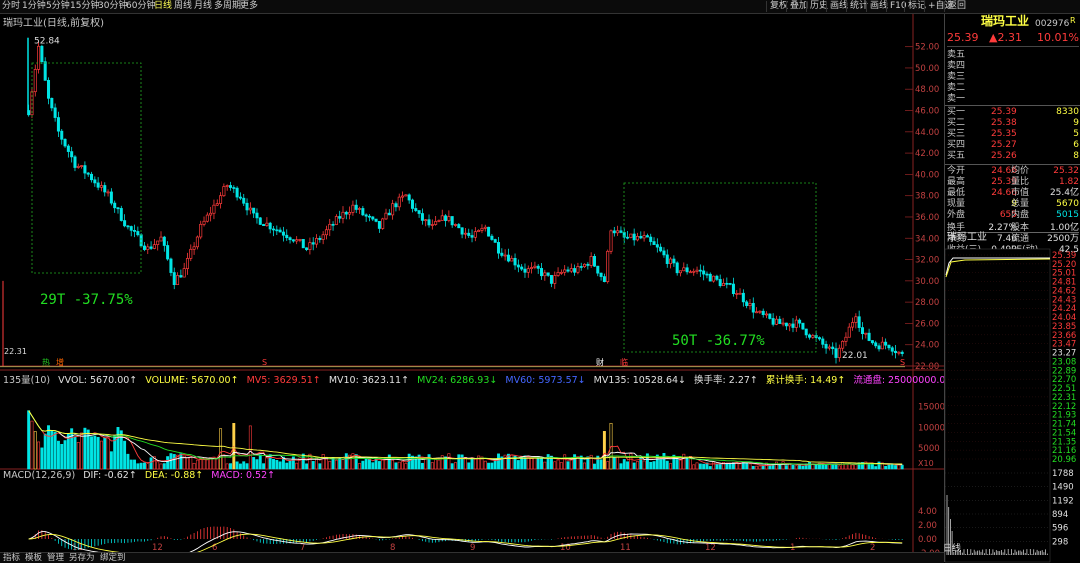 Image resolution: width=1080 pixels, height=563 pixels. Describe the element at coordinates (183, 6) in the screenshot. I see `toolbar-period-7: 周线` at that location.